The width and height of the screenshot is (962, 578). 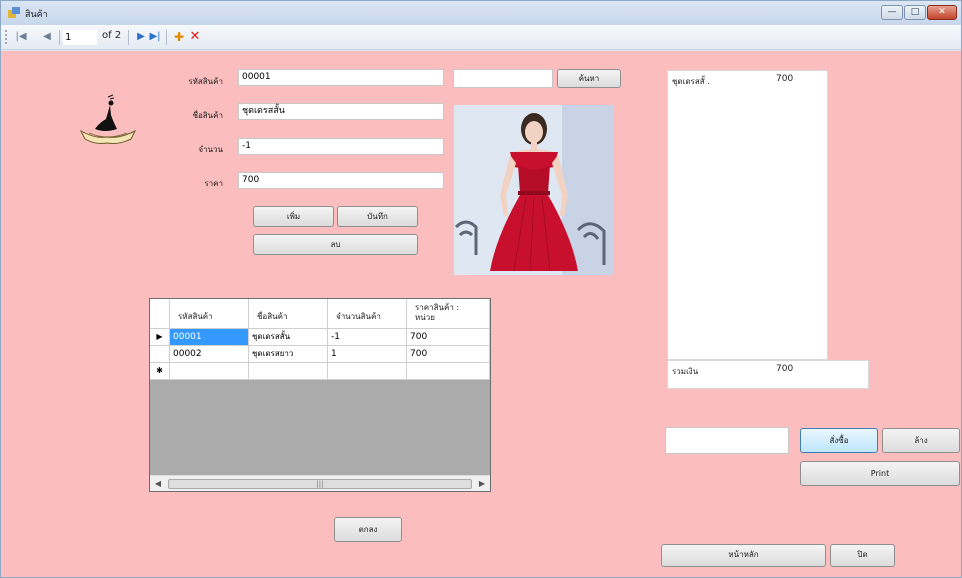 What do you see at coordinates (288, 337) in the screenshot?
I see `table-cell: ชุดเดรสสั้น` at bounding box center [288, 337].